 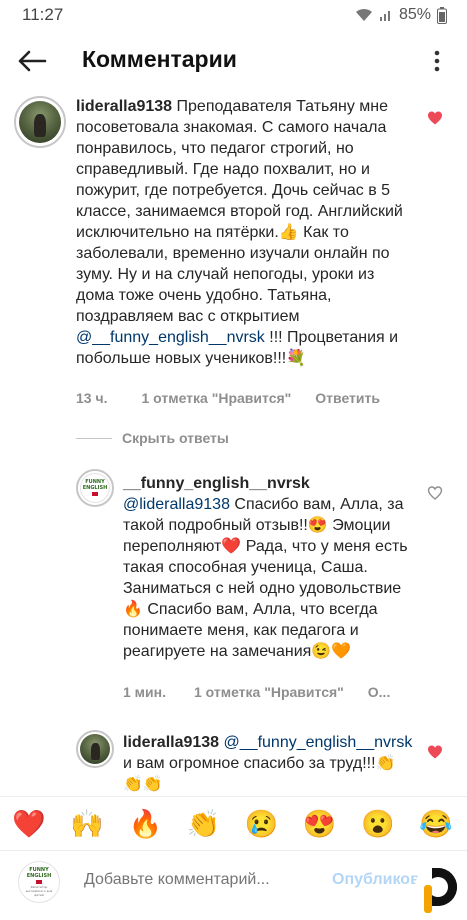 What do you see at coordinates (414, 14) in the screenshot?
I see `battery-percent: 85%` at bounding box center [414, 14].